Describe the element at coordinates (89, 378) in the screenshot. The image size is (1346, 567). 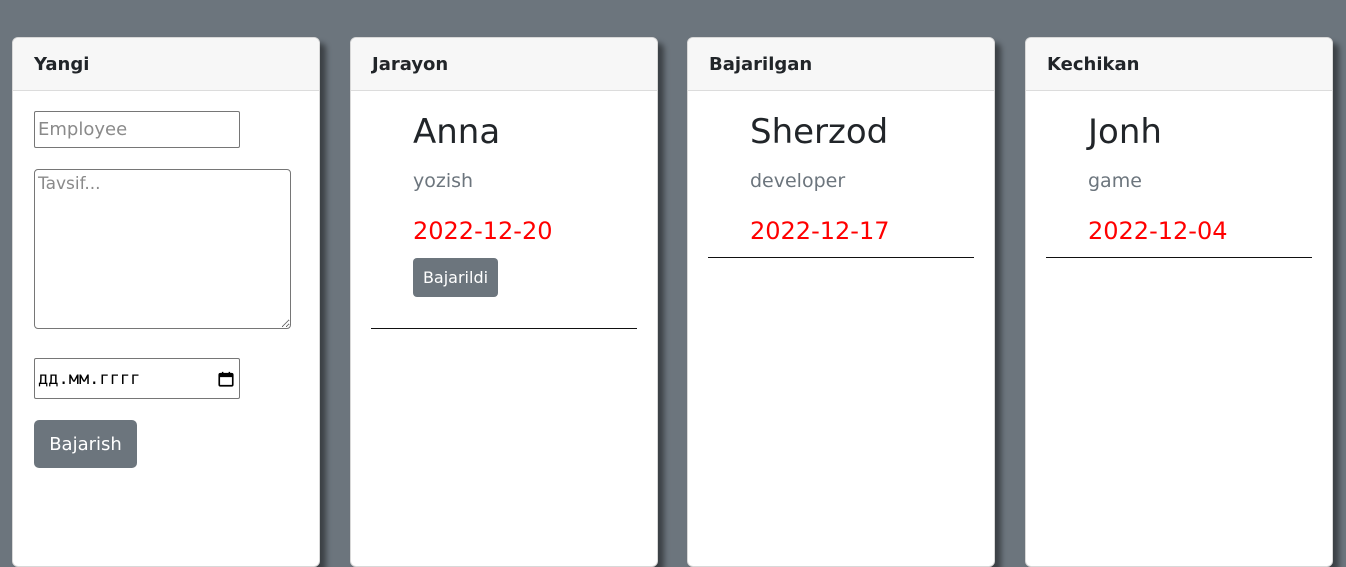
I see `date-input-placeholder: дд.мм.гггг` at that location.